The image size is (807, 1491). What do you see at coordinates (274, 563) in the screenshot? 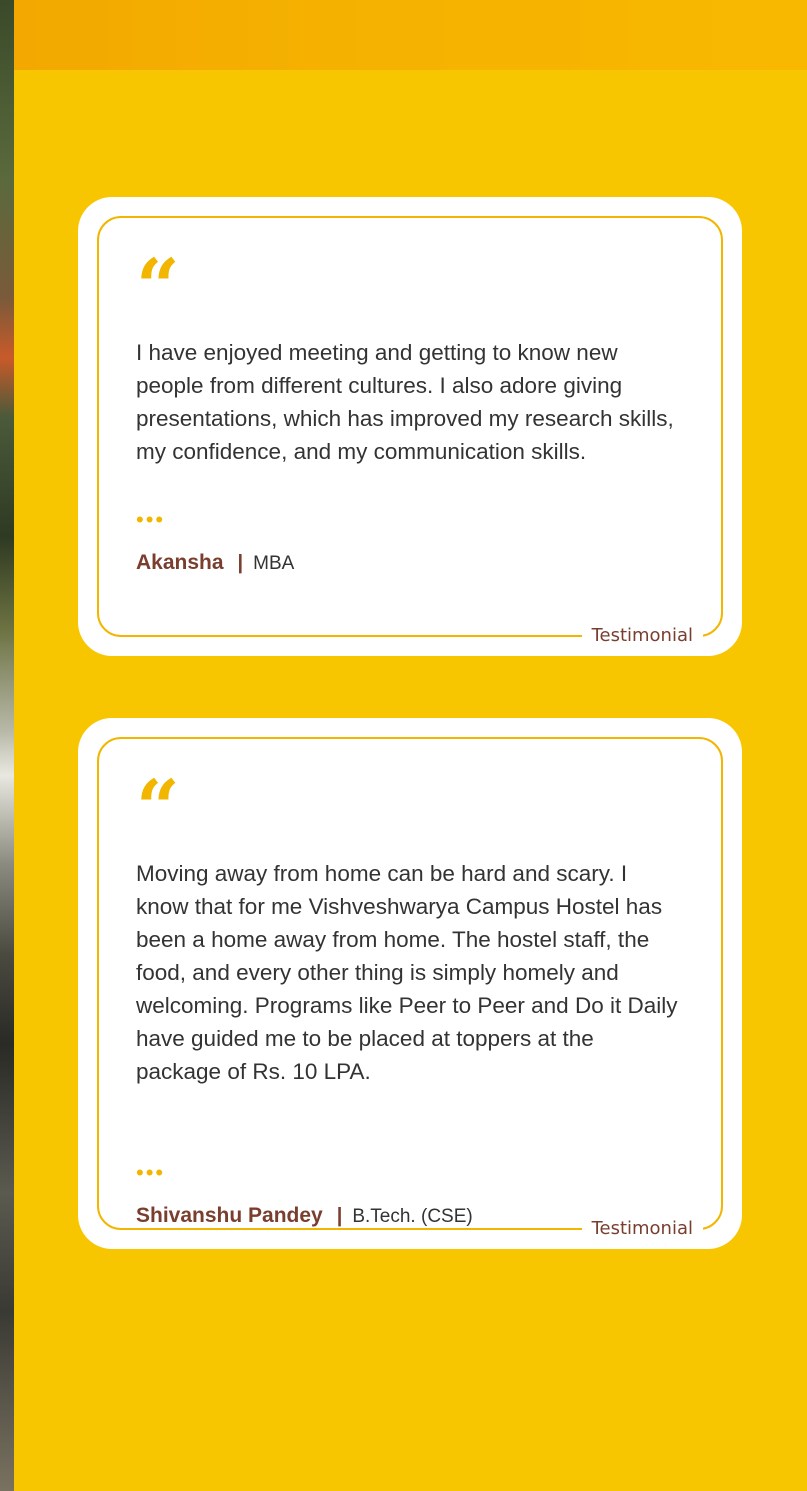
I see `author-program: MBA` at bounding box center [274, 563].